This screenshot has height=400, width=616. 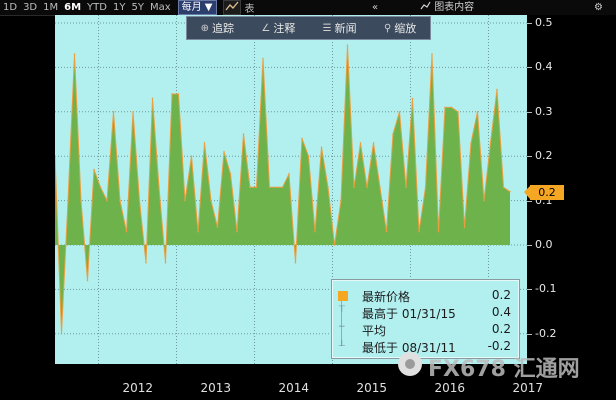 I want to click on track-tool: ⊕ 追踪, so click(x=217, y=28).